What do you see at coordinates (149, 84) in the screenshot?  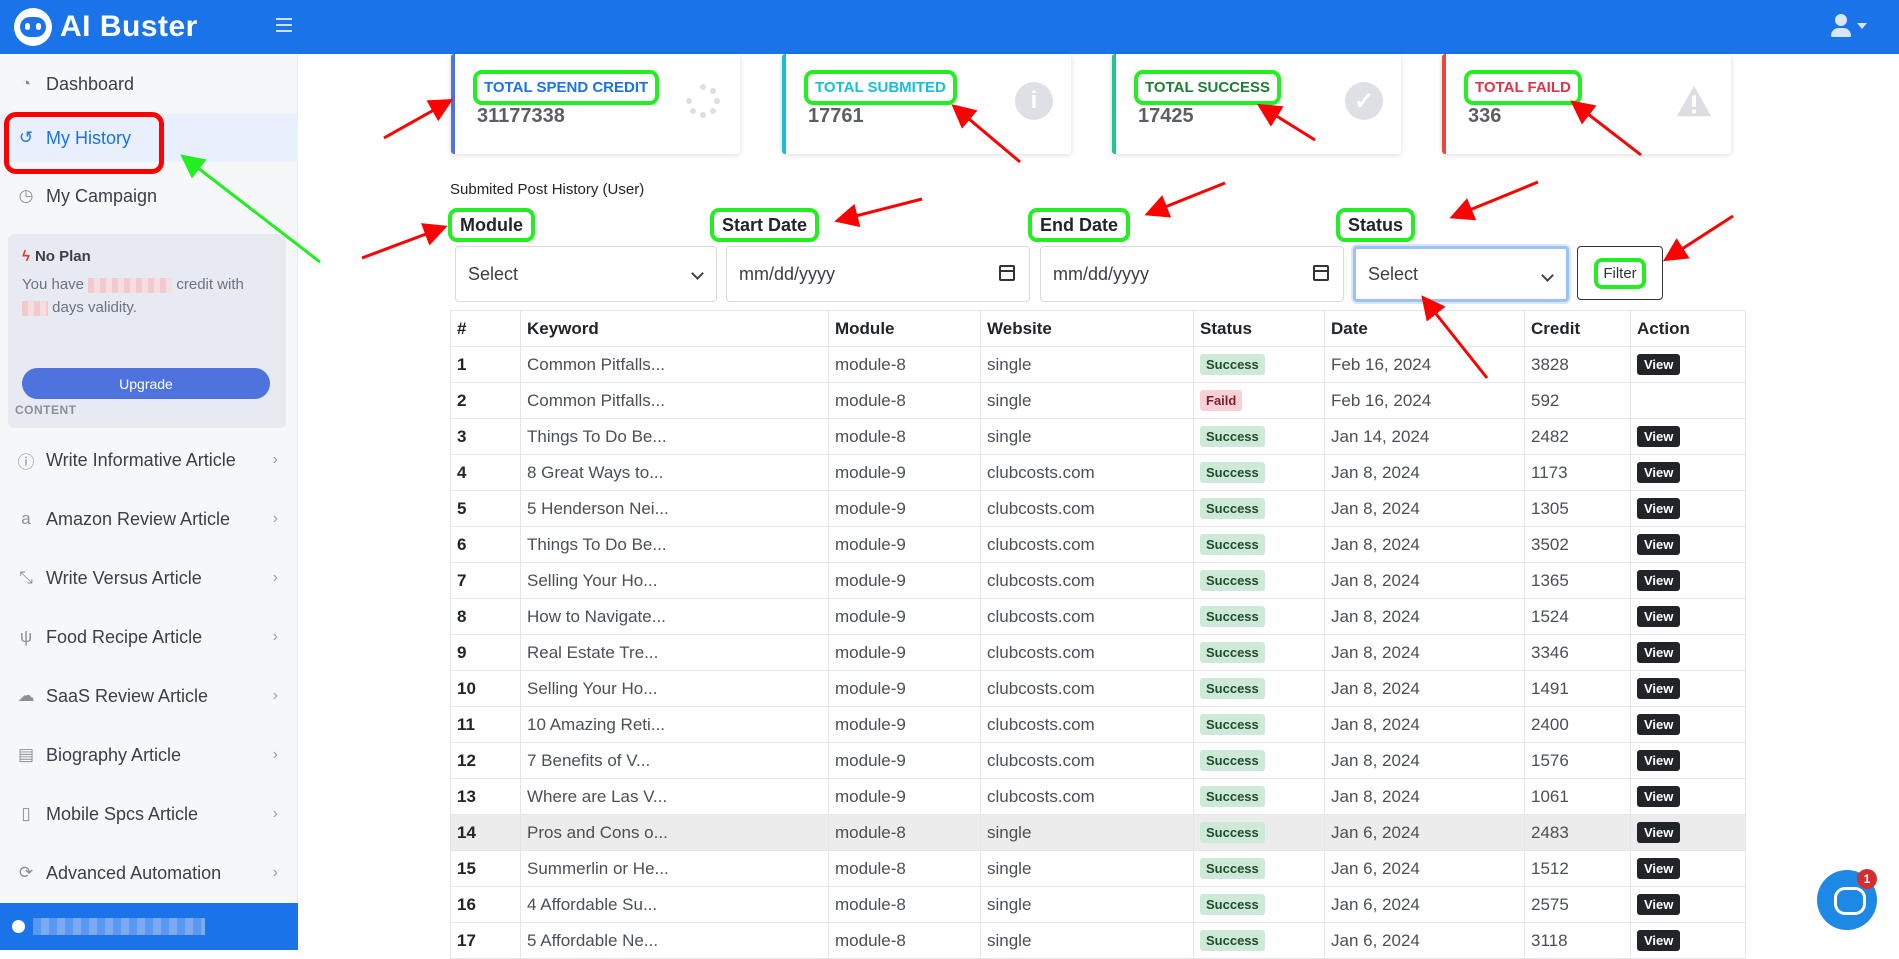 I see `sidebar-item-dashboard: ◔ Dashboard` at bounding box center [149, 84].